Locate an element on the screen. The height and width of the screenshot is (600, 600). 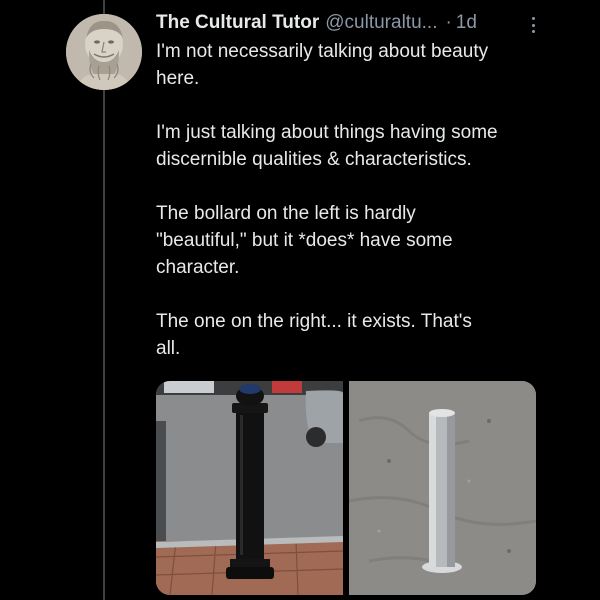
tweet-header: The Cultural Tutor @culturaltu... · 1d is located at coordinates (356, 23).